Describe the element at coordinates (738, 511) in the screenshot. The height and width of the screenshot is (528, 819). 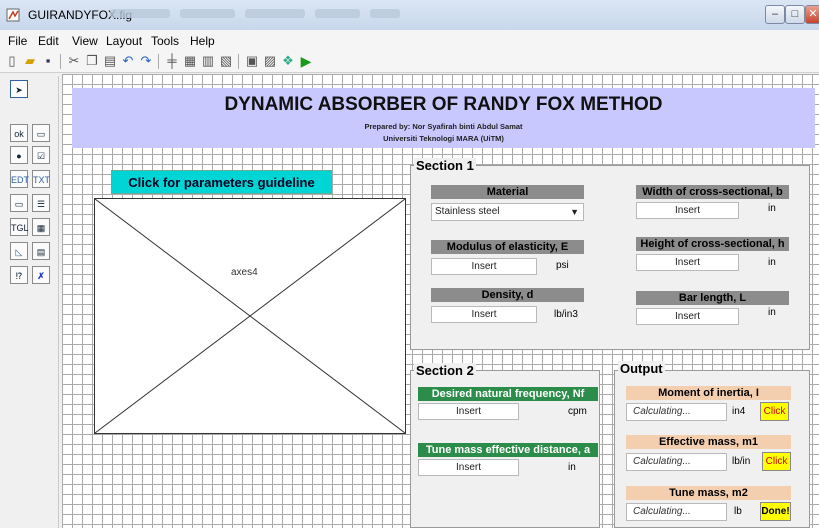
I see `m2-unit: lb` at that location.